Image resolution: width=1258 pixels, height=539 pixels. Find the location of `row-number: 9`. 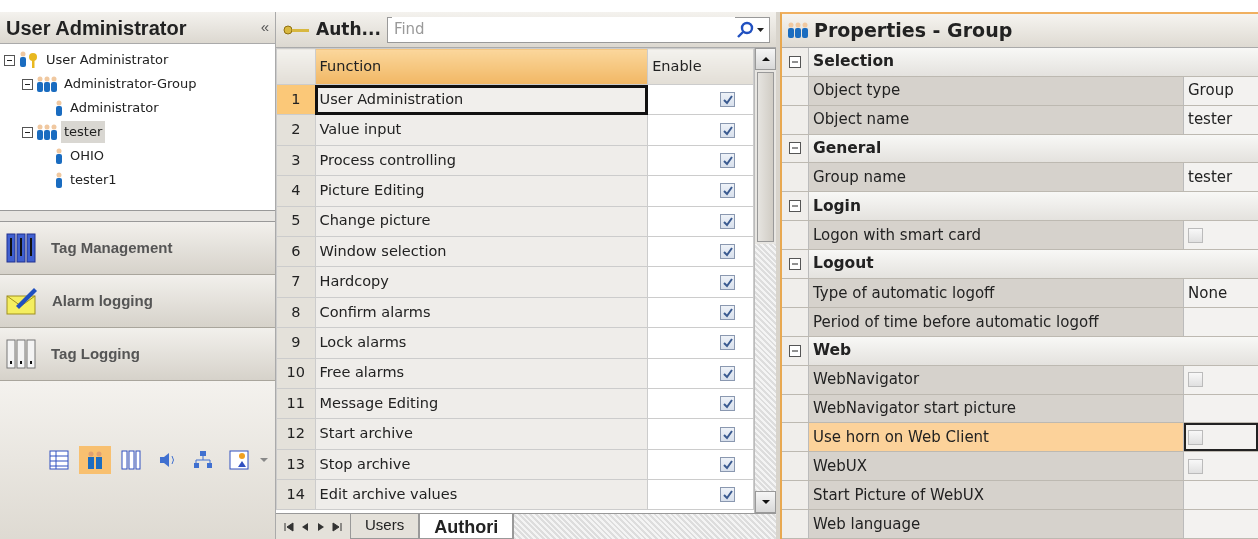

row-number: 9 is located at coordinates (296, 342).